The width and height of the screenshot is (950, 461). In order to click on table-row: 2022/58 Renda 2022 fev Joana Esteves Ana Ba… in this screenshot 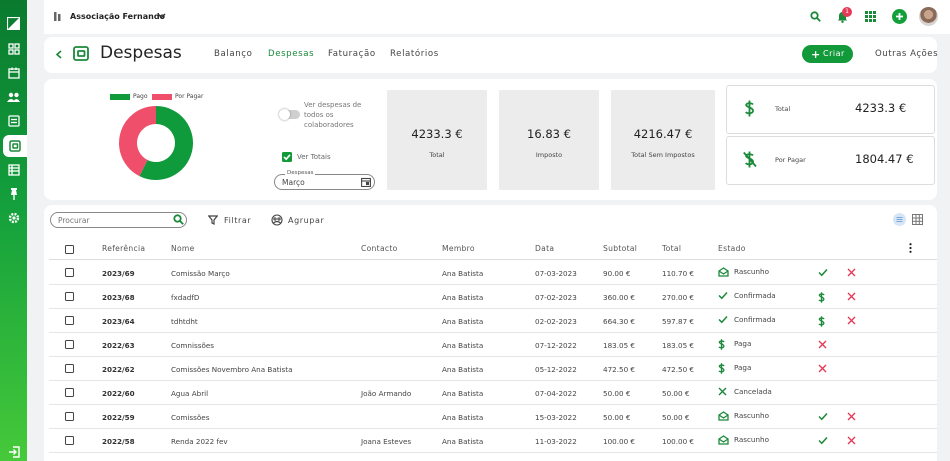, I will do `click(493, 441)`.